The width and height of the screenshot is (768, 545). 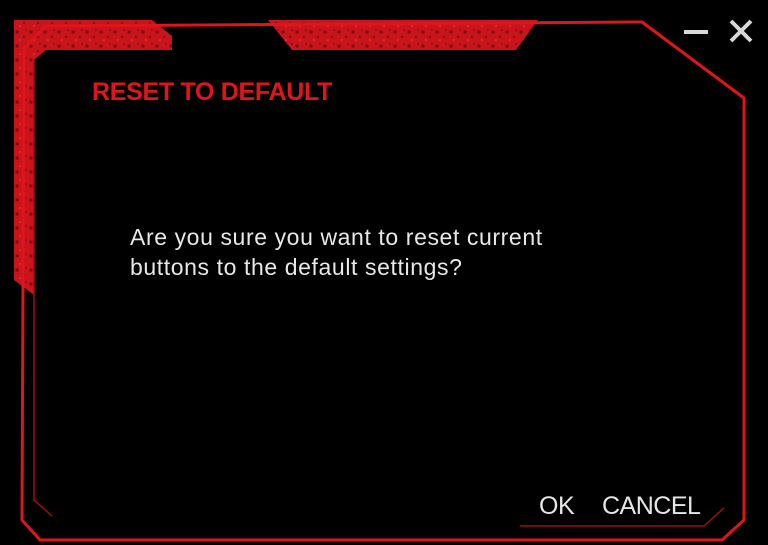 I want to click on dialog-title: RESET TO DEFAULT, so click(x=212, y=92).